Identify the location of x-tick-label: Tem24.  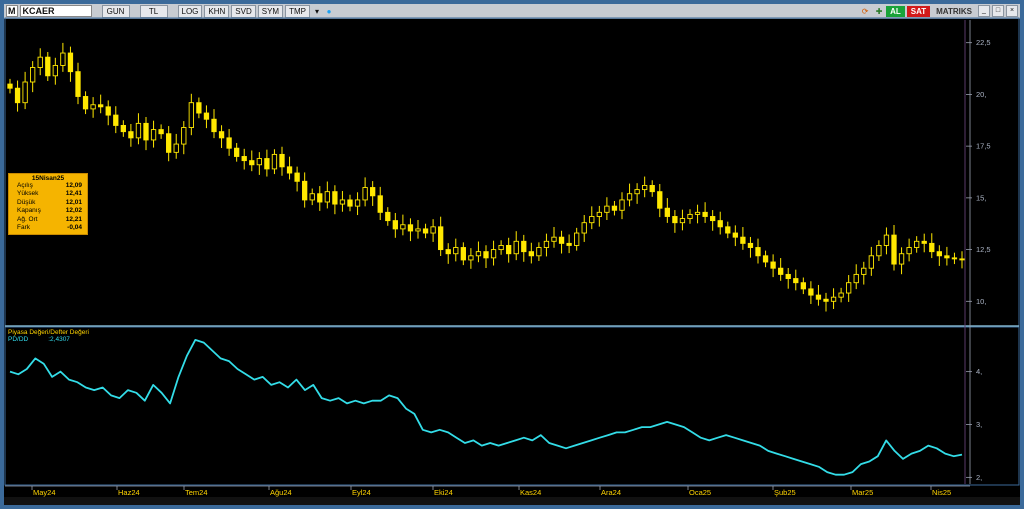
(196, 492).